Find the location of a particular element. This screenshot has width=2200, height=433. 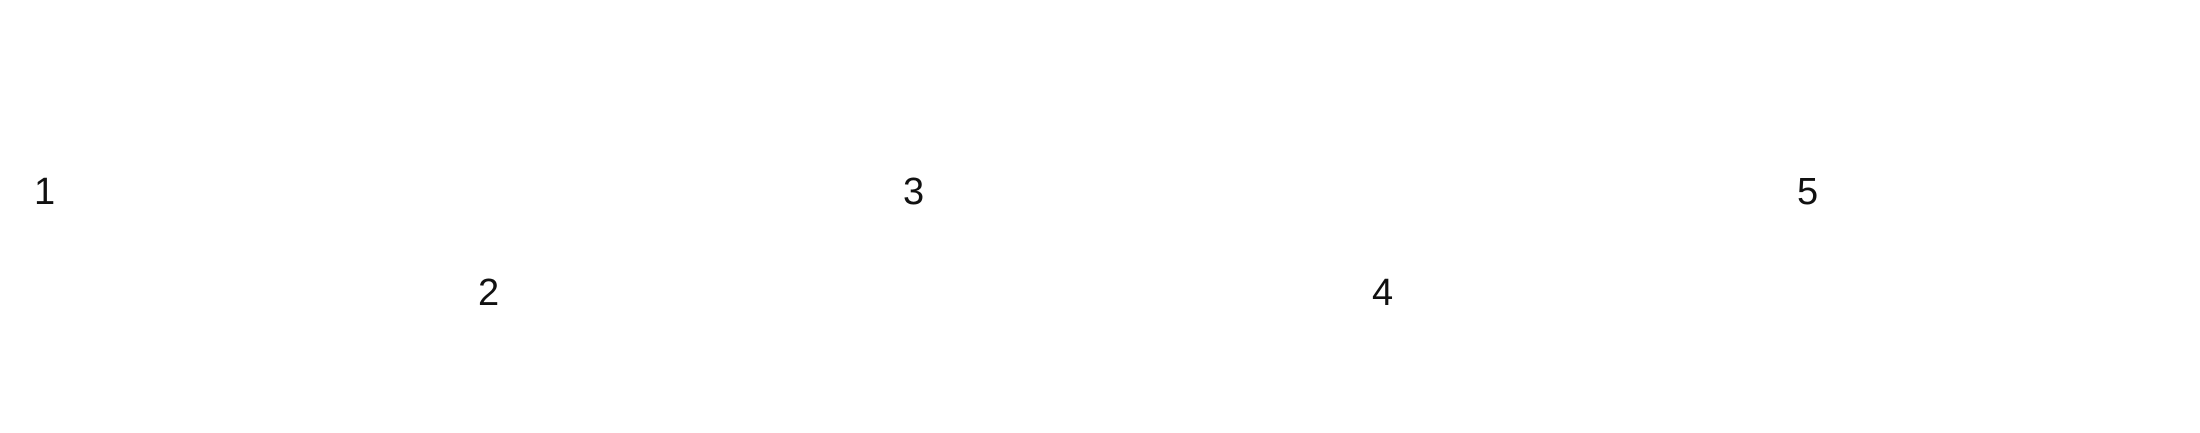

number-3: 3 is located at coordinates (914, 192).